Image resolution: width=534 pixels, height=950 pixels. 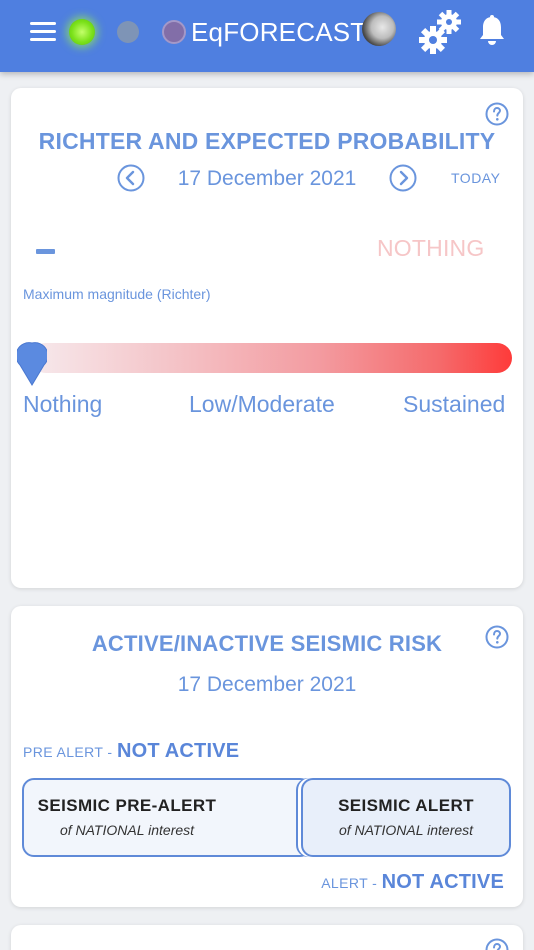 What do you see at coordinates (431, 248) in the screenshot?
I see `probability-status: NOTHING` at bounding box center [431, 248].